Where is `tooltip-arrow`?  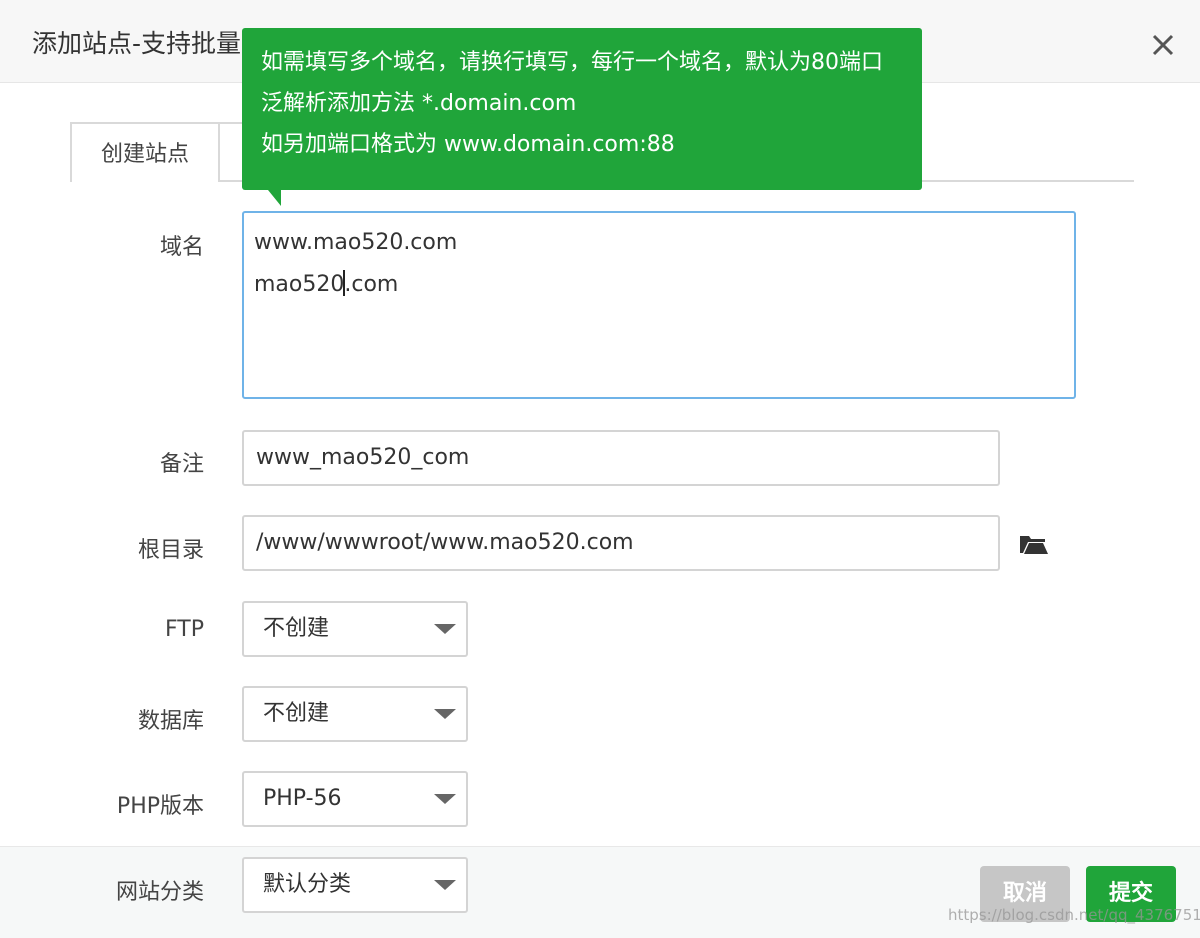
tooltip-arrow is located at coordinates (274, 198).